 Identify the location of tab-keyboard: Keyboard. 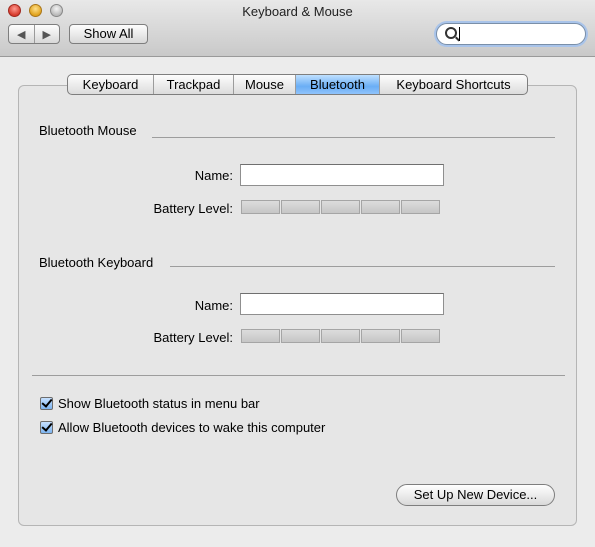
(110, 84).